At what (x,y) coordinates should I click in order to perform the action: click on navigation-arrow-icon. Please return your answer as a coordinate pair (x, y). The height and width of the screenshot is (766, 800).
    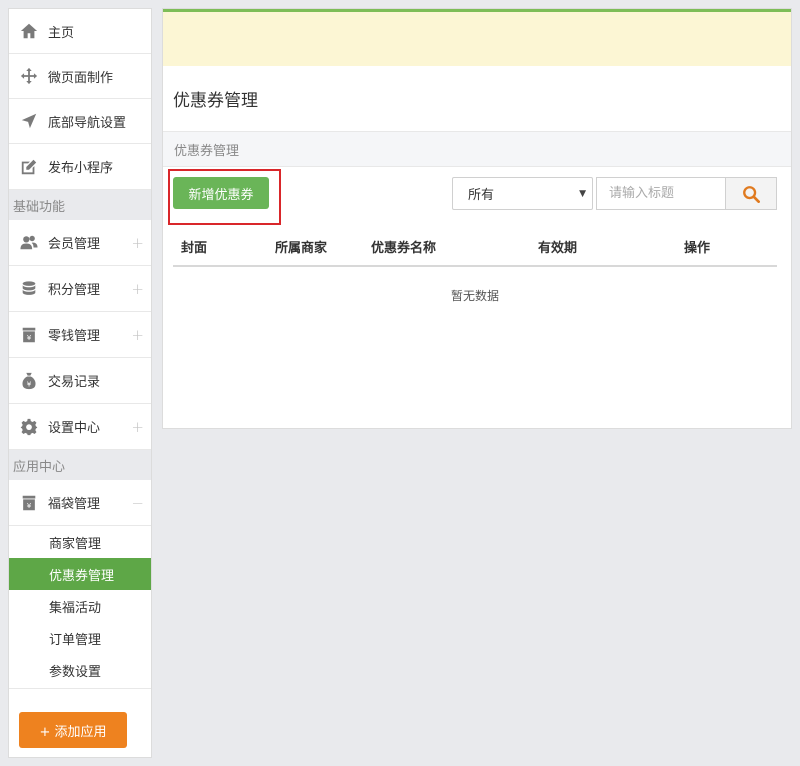
    Looking at the image, I should click on (29, 121).